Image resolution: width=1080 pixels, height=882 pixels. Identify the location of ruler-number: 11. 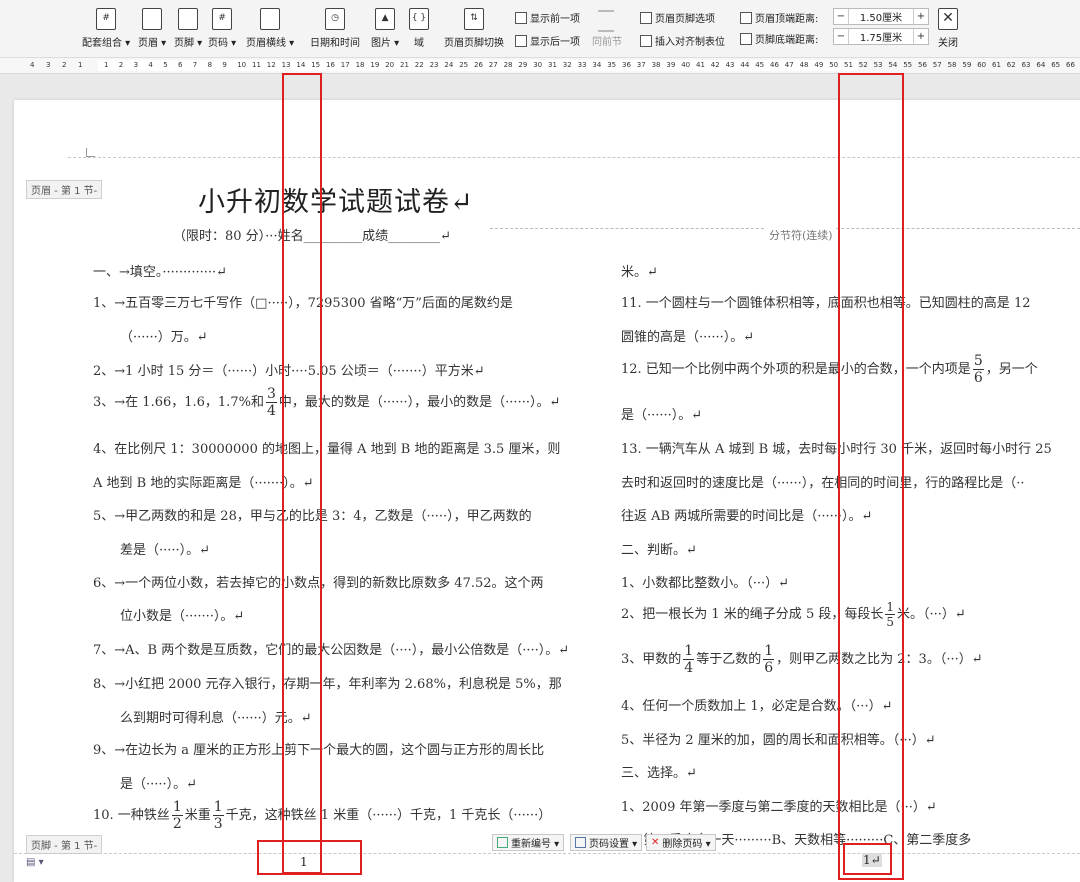
(256, 65).